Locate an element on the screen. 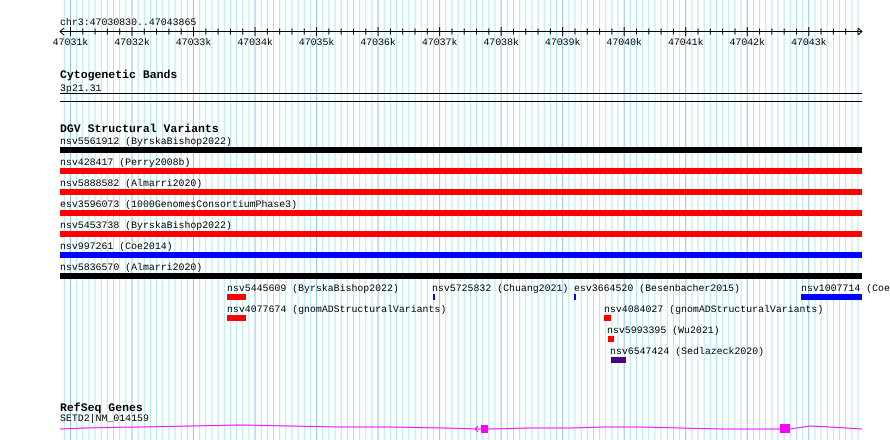  variant-label: nsv5445609 (ByrskaBishop2022) is located at coordinates (313, 288).